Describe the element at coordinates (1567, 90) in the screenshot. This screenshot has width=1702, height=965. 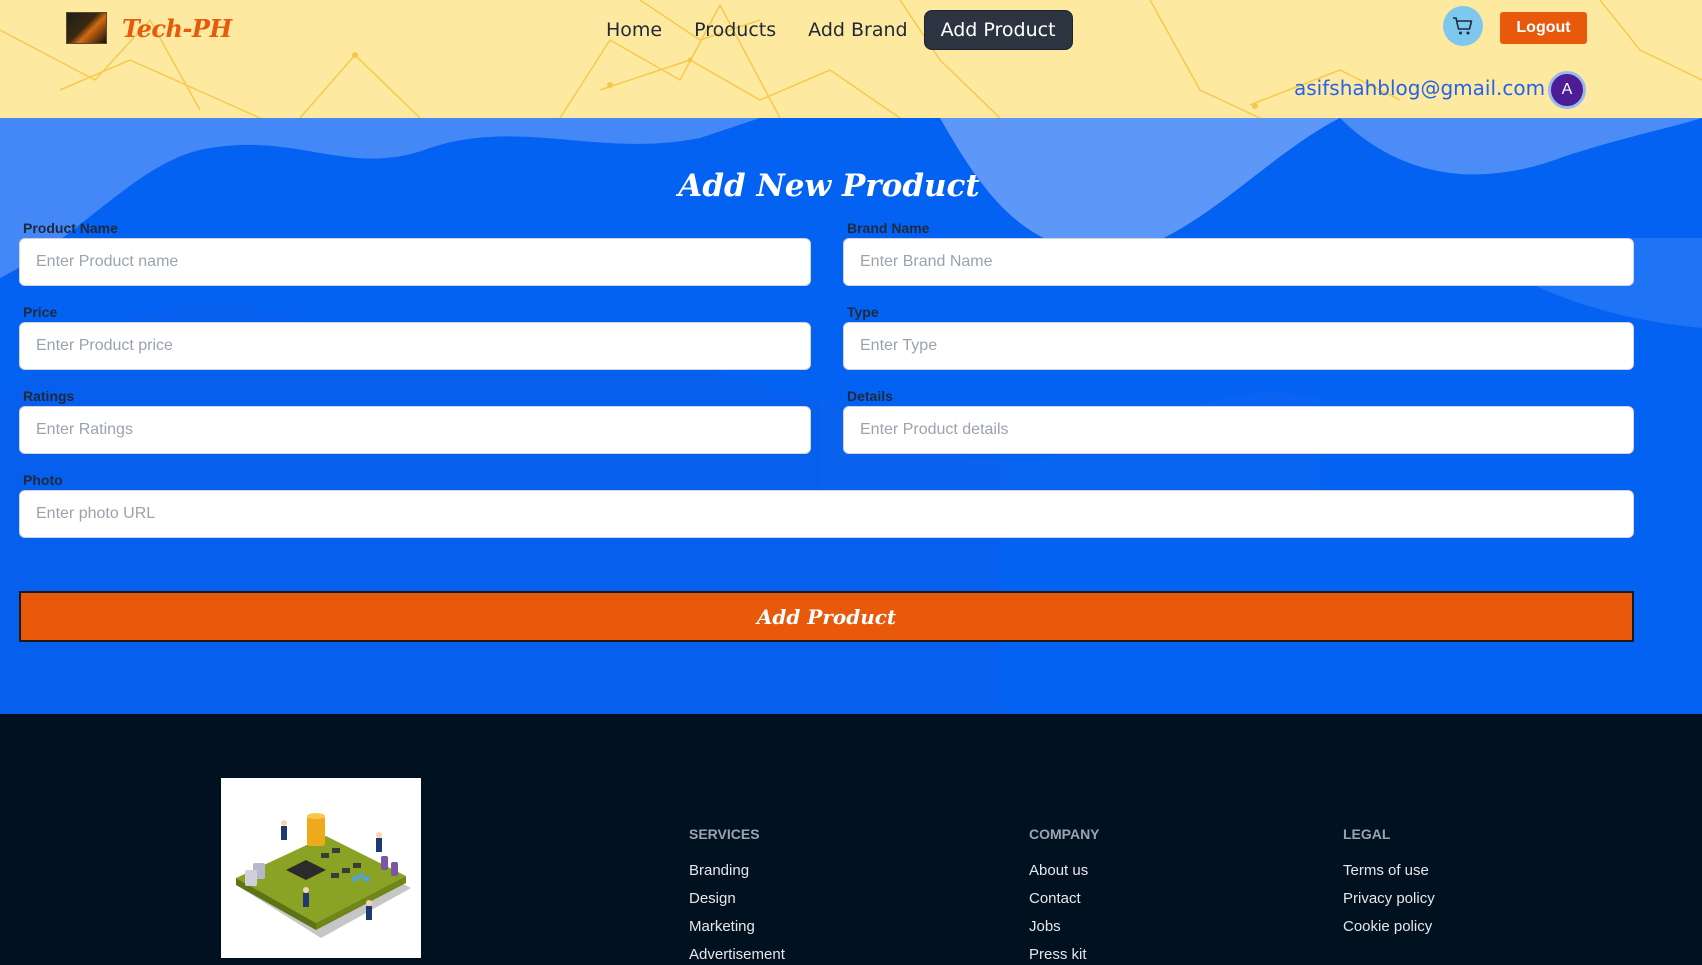
I see `avatar: A` at that location.